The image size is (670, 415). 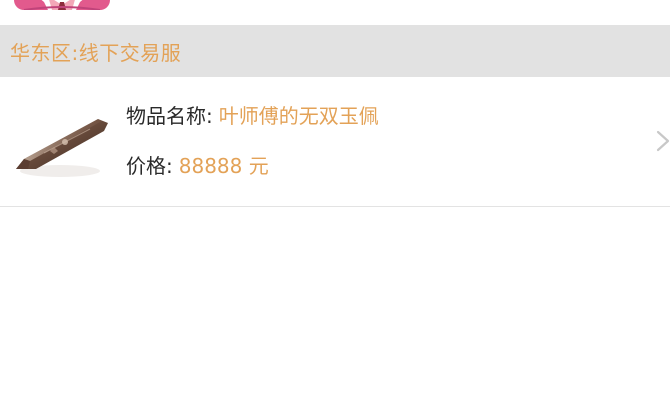 What do you see at coordinates (335, 12) in the screenshot?
I see `avatar-strip` at bounding box center [335, 12].